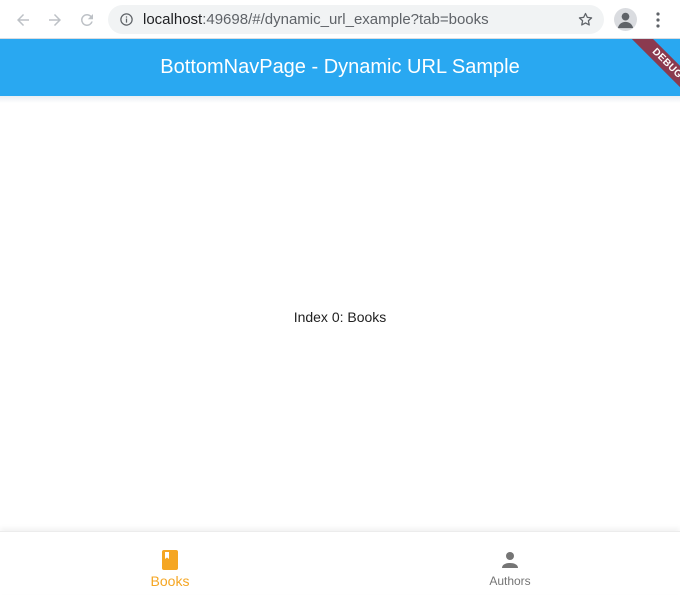  Describe the element at coordinates (170, 581) in the screenshot. I see `bottom-nav-label-books: Books` at that location.